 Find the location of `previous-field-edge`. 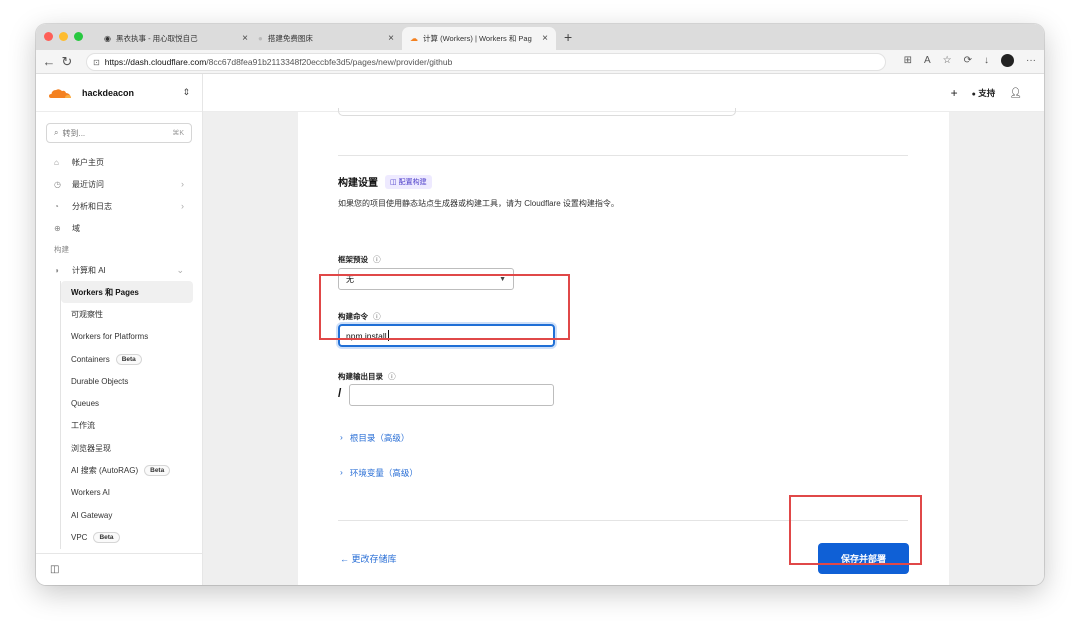

previous-field-edge is located at coordinates (537, 112).